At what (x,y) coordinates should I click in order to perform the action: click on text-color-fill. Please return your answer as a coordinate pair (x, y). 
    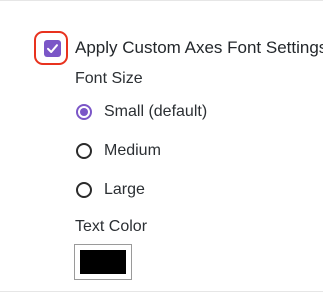
    Looking at the image, I should click on (103, 262).